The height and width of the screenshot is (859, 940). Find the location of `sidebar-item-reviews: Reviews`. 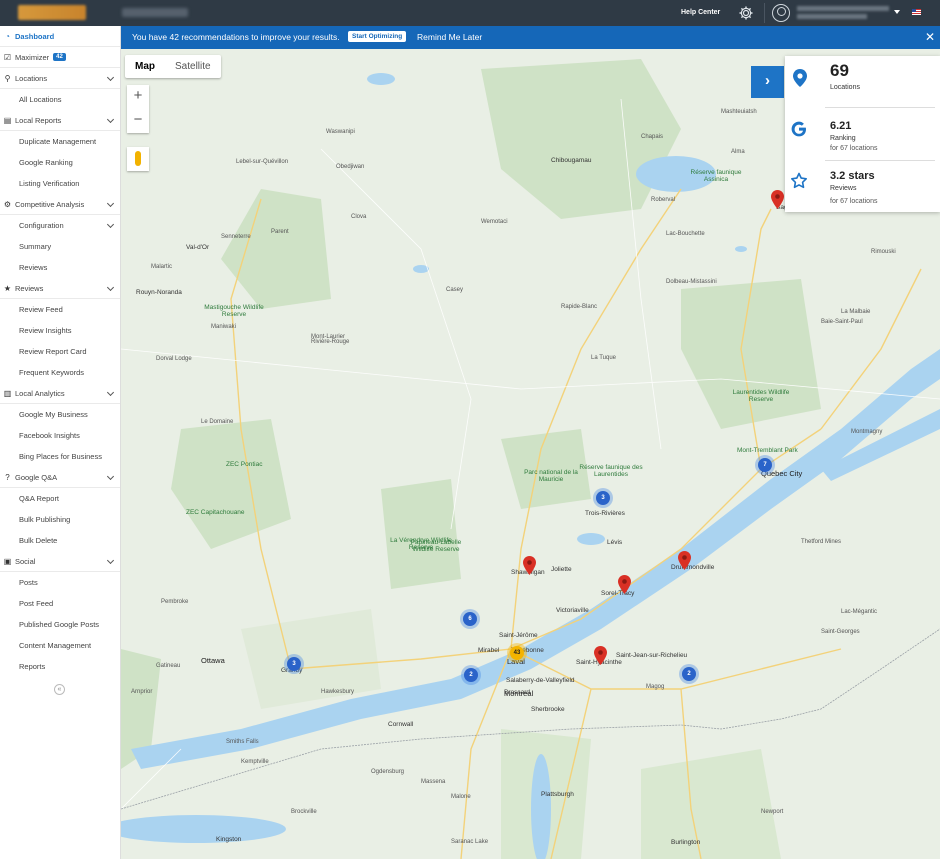

sidebar-item-reviews: Reviews is located at coordinates (60, 267).